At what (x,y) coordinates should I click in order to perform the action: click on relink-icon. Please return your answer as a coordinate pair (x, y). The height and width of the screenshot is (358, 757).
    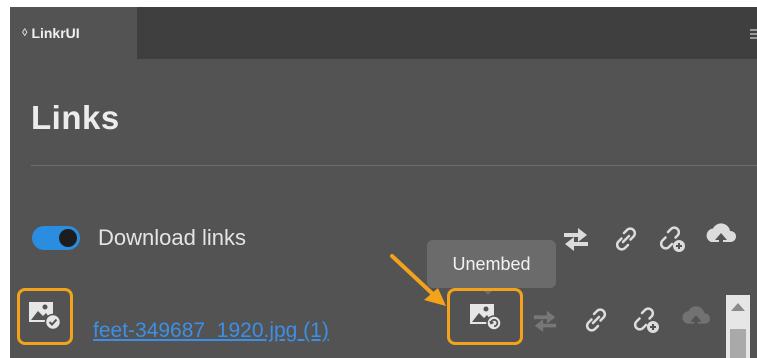
    Looking at the image, I should click on (576, 238).